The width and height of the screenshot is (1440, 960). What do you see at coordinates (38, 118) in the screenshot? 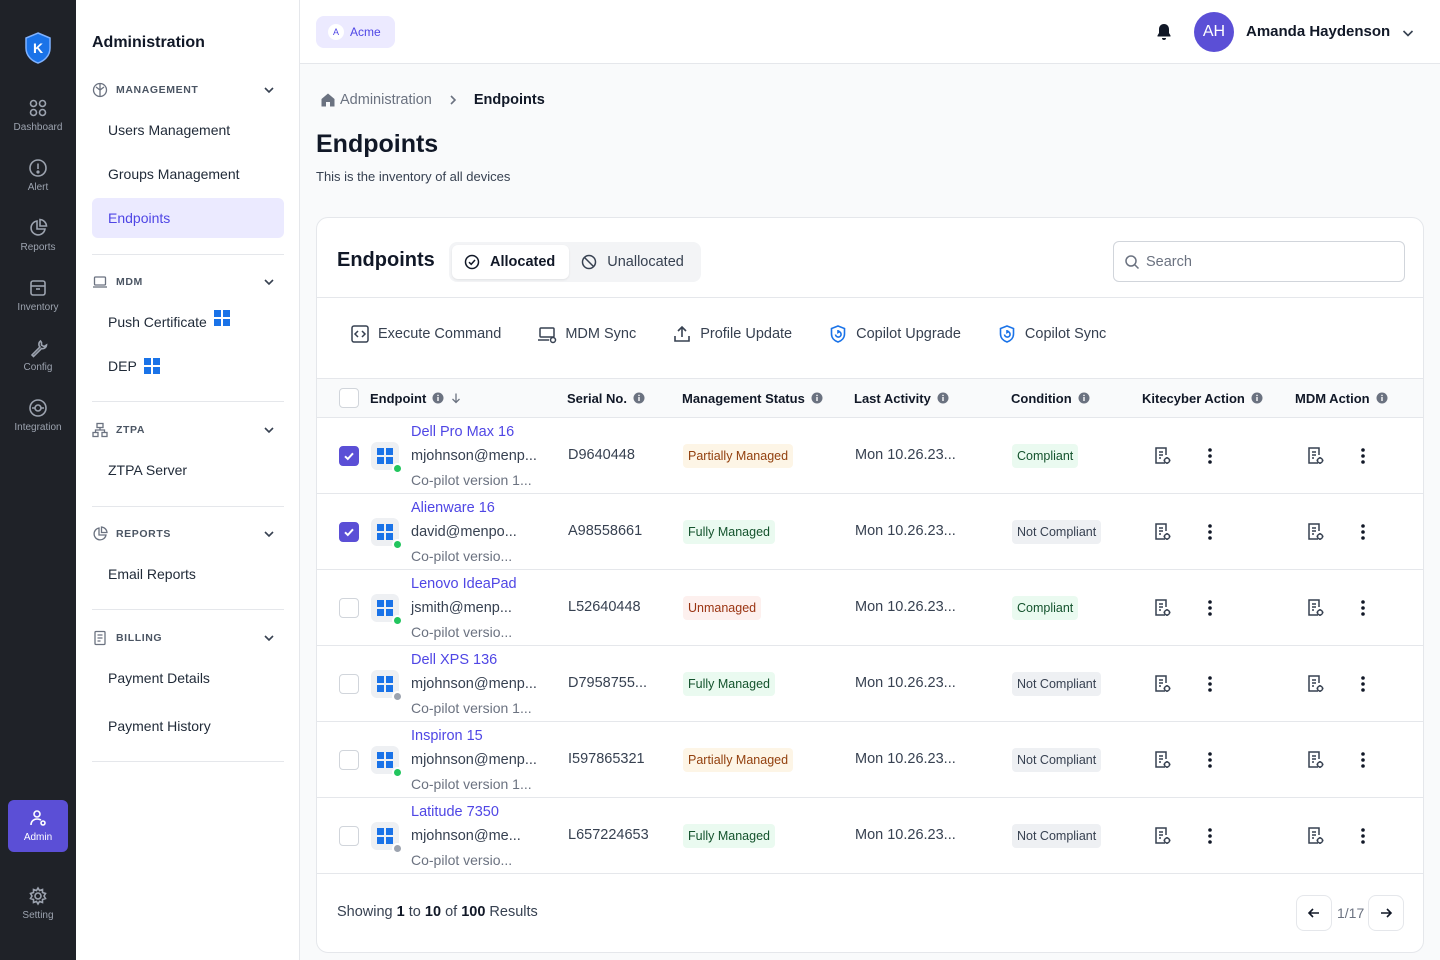
I see `rail-dashboard: Dashboard` at bounding box center [38, 118].